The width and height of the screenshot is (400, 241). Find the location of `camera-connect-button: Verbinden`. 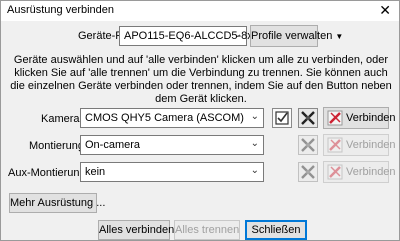

camera-connect-button: Verbinden is located at coordinates (359, 118).